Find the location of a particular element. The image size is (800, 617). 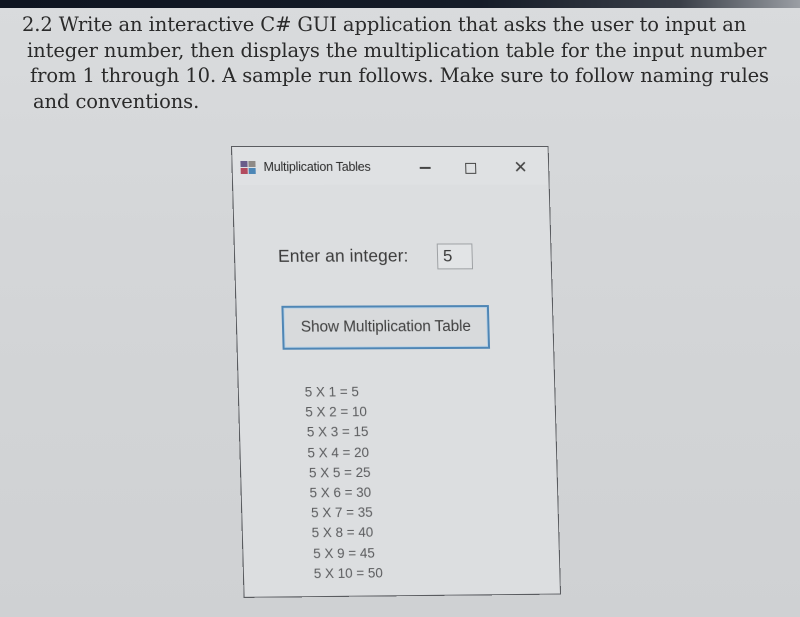

minimize-button is located at coordinates (424, 168).